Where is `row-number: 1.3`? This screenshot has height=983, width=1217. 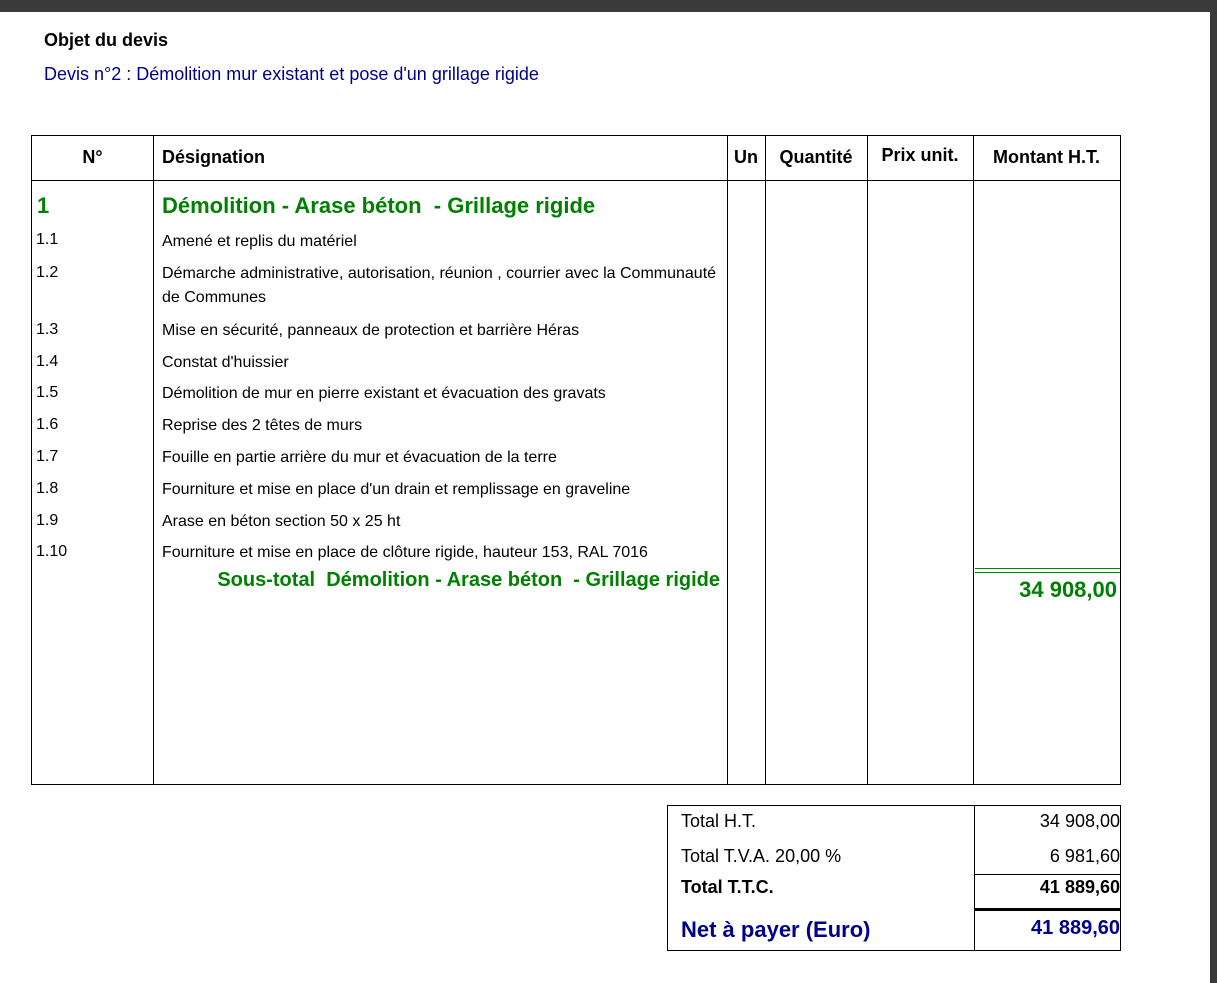
row-number: 1.3 is located at coordinates (47, 329).